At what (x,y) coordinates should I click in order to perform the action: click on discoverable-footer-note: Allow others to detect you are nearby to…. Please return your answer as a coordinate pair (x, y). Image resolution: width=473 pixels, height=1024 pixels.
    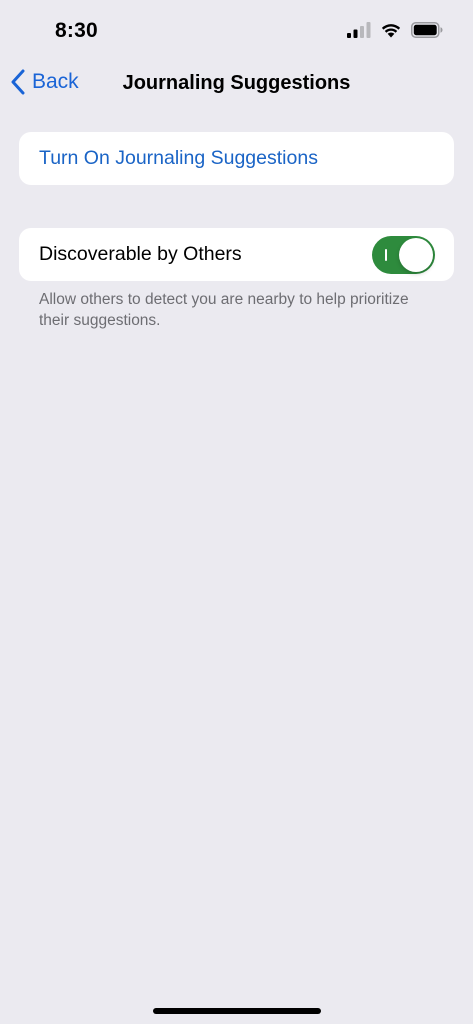
    Looking at the image, I should click on (224, 310).